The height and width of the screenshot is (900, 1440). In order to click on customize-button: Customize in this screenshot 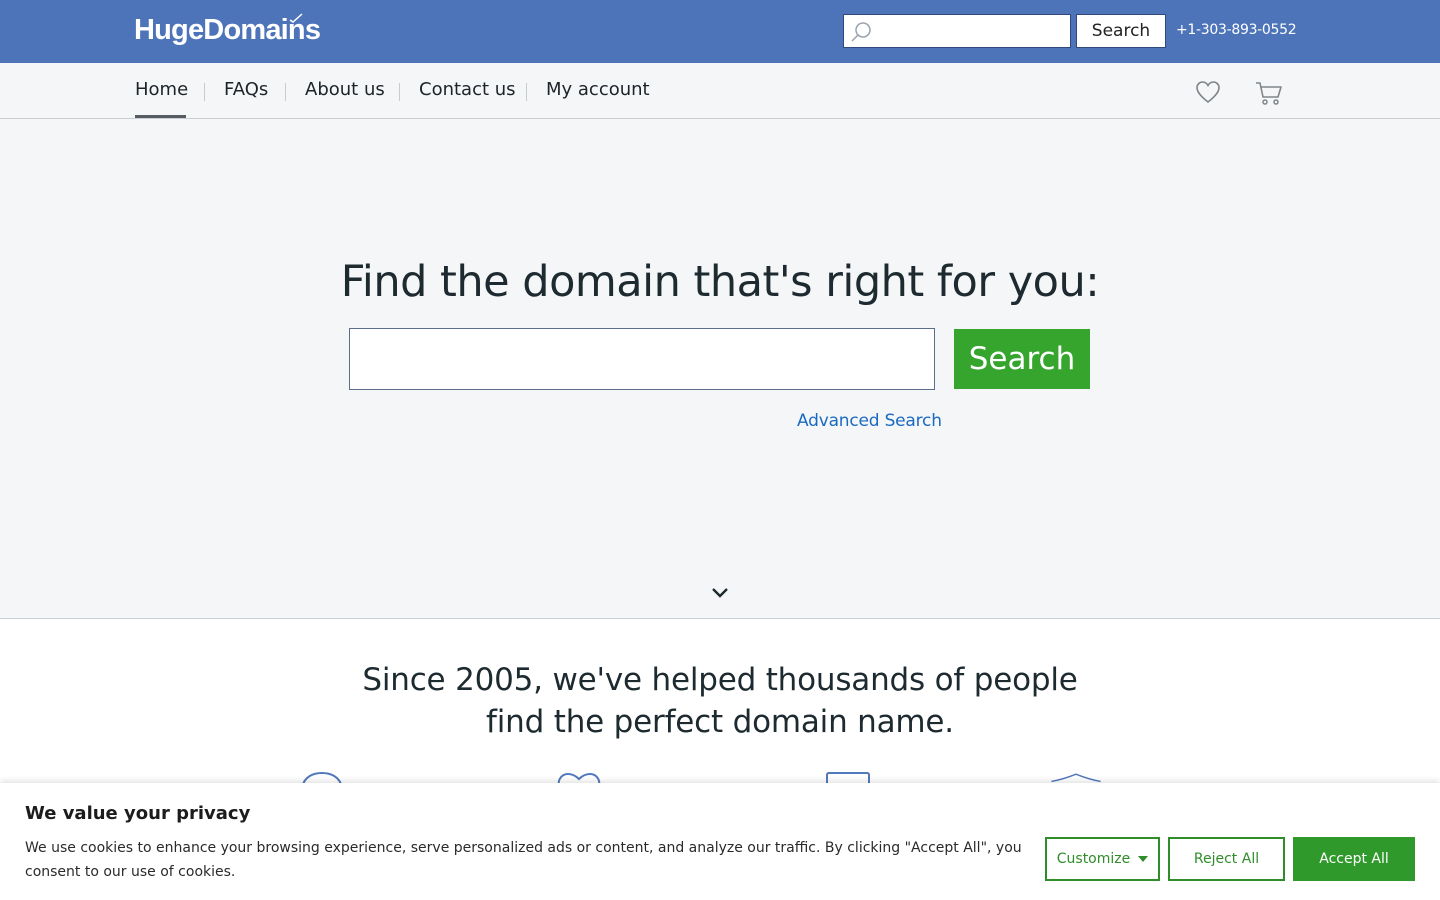, I will do `click(1102, 859)`.